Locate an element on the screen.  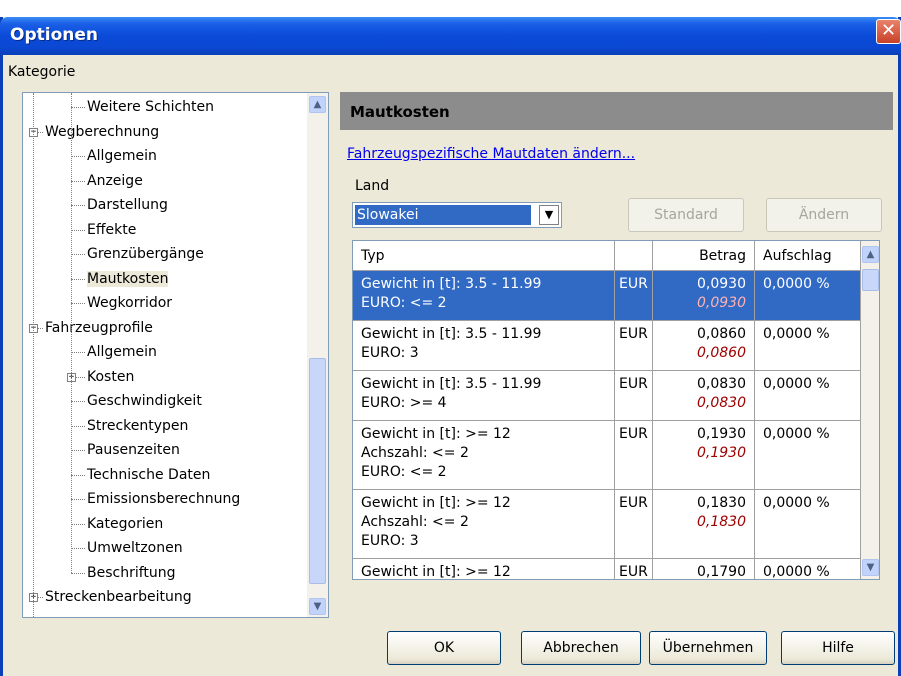
tree-item: Wegberechnung is located at coordinates (102, 132).